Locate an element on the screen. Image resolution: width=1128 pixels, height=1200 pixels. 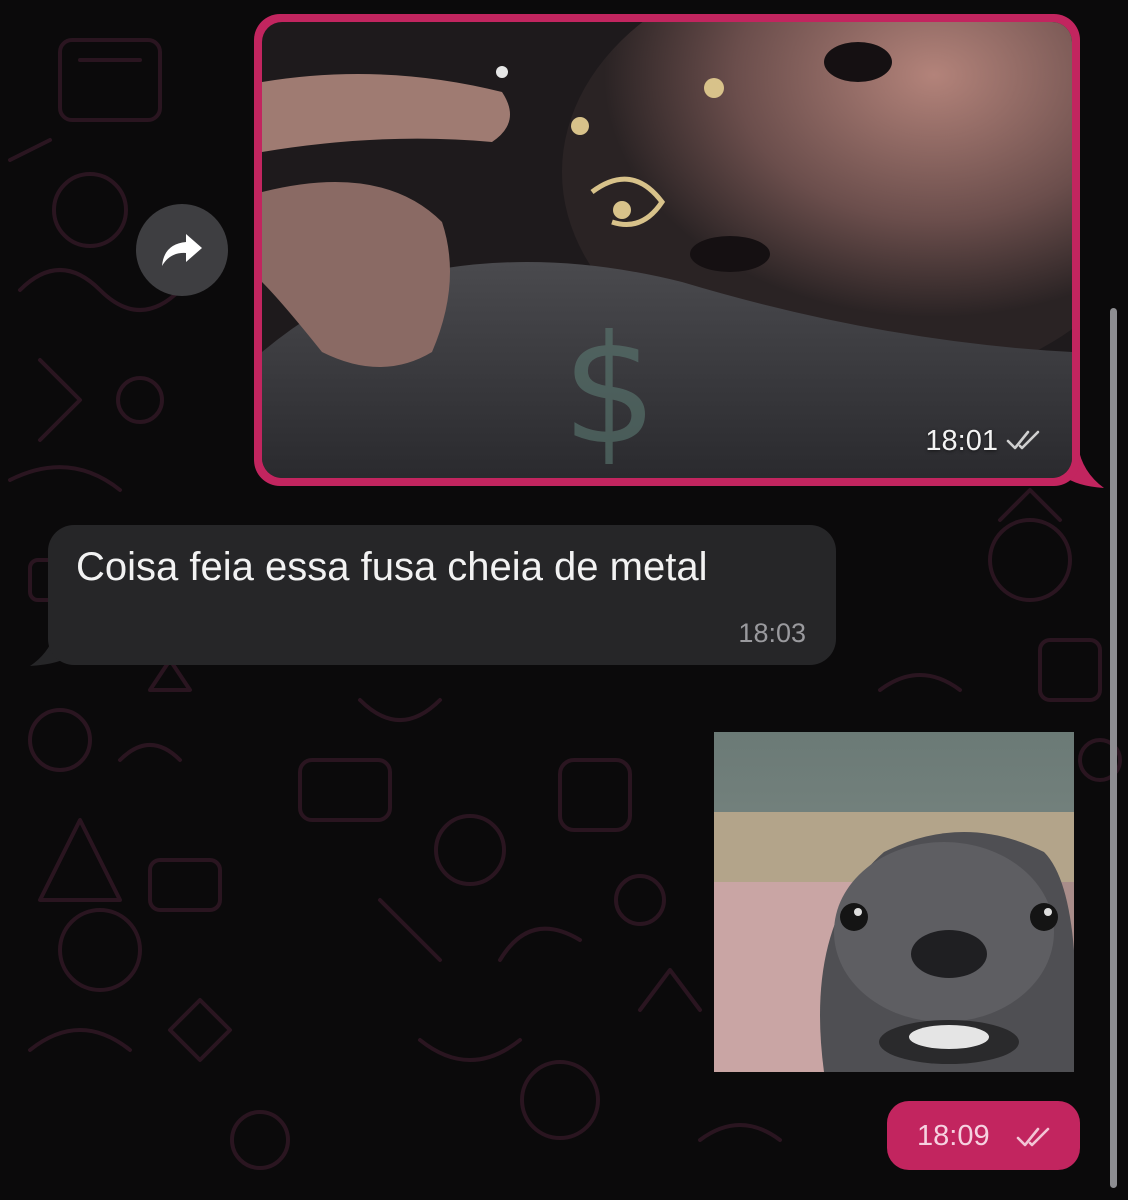
sticker-image is located at coordinates (894, 902).